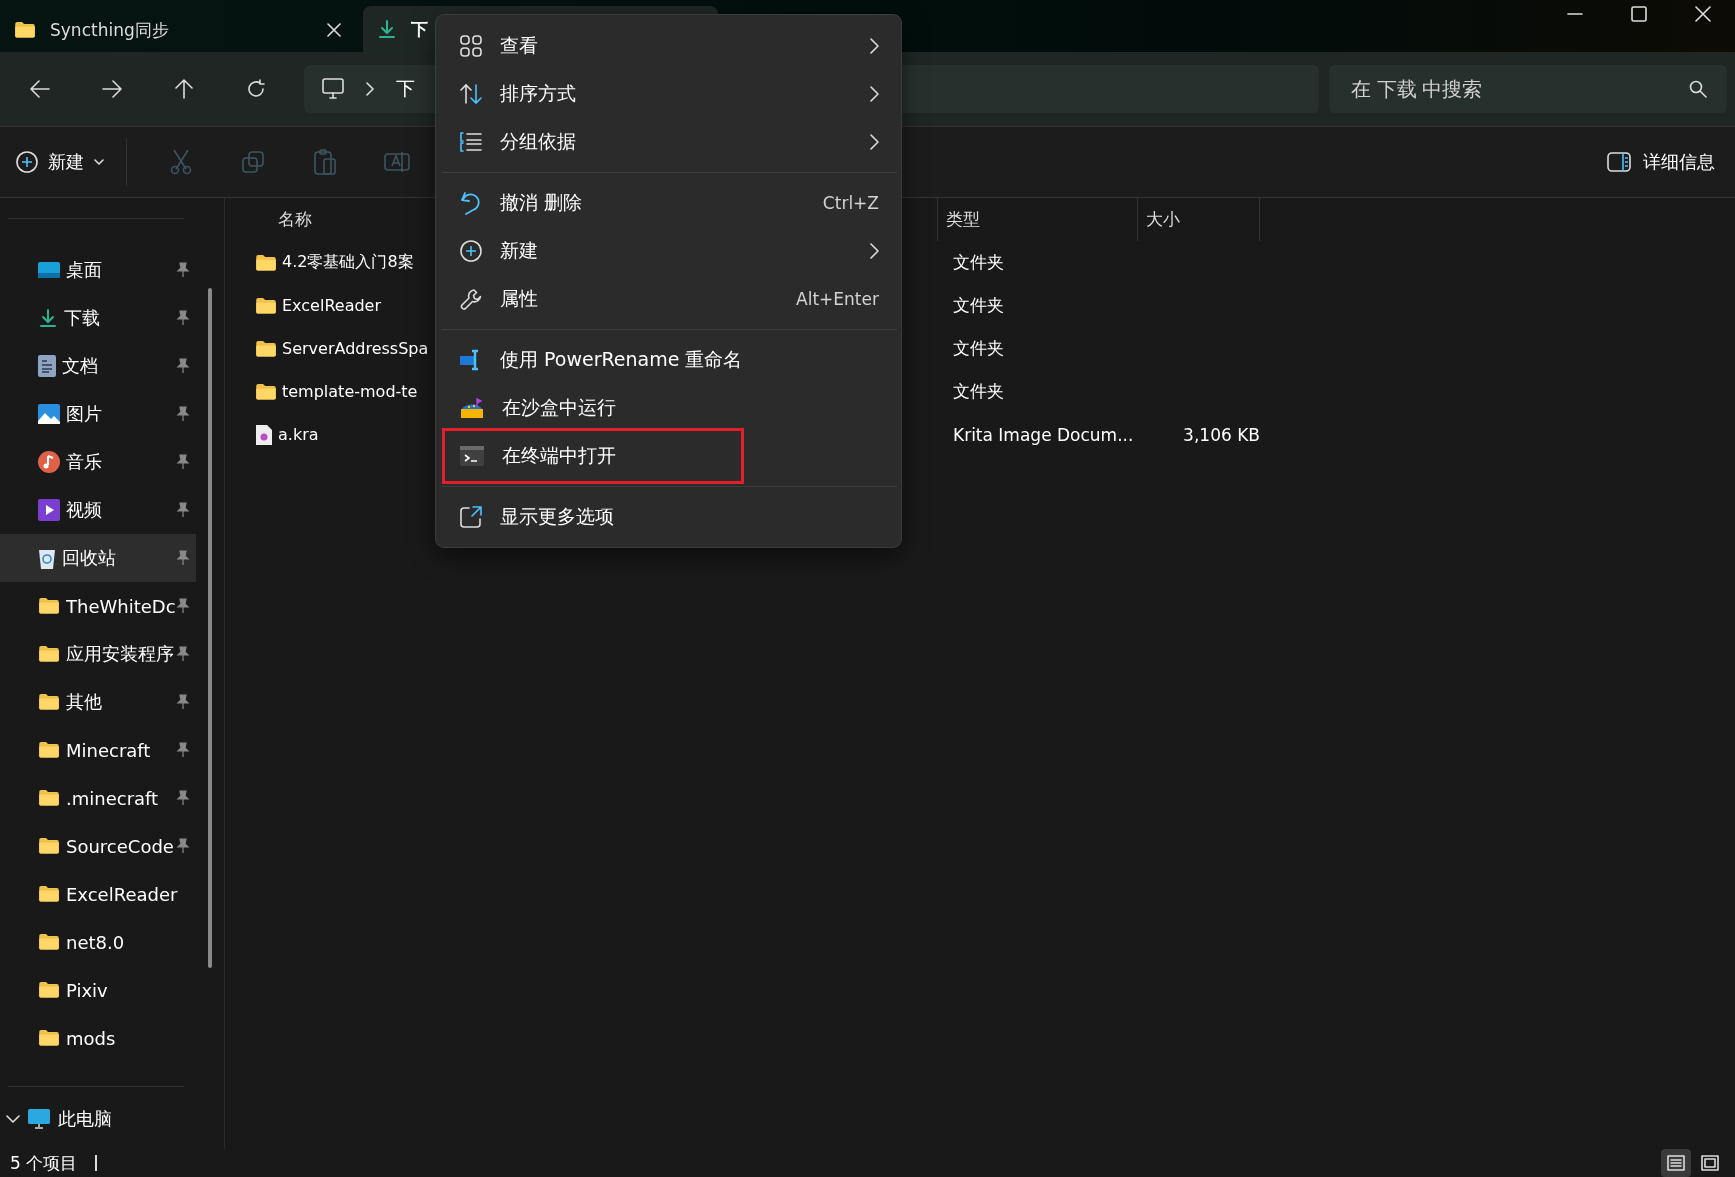  I want to click on file-size: 3,106 KB, so click(1221, 434).